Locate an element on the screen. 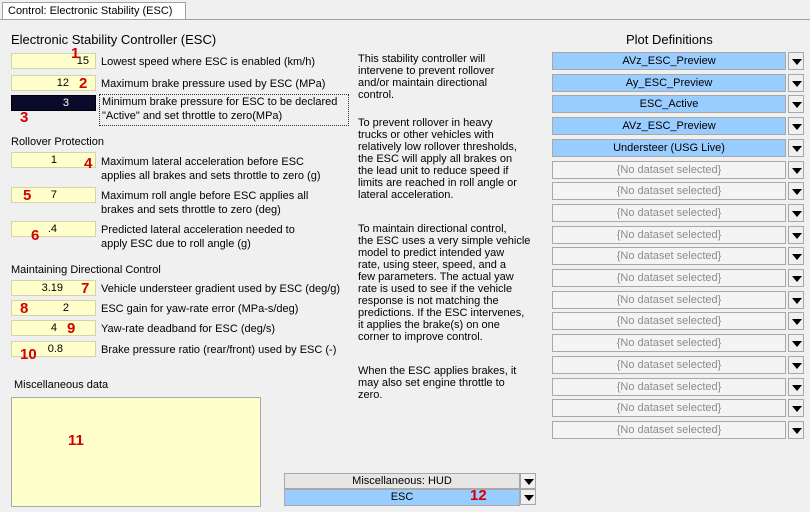 This screenshot has height=512, width=810. hud-category-dropdown-arrow is located at coordinates (528, 481).